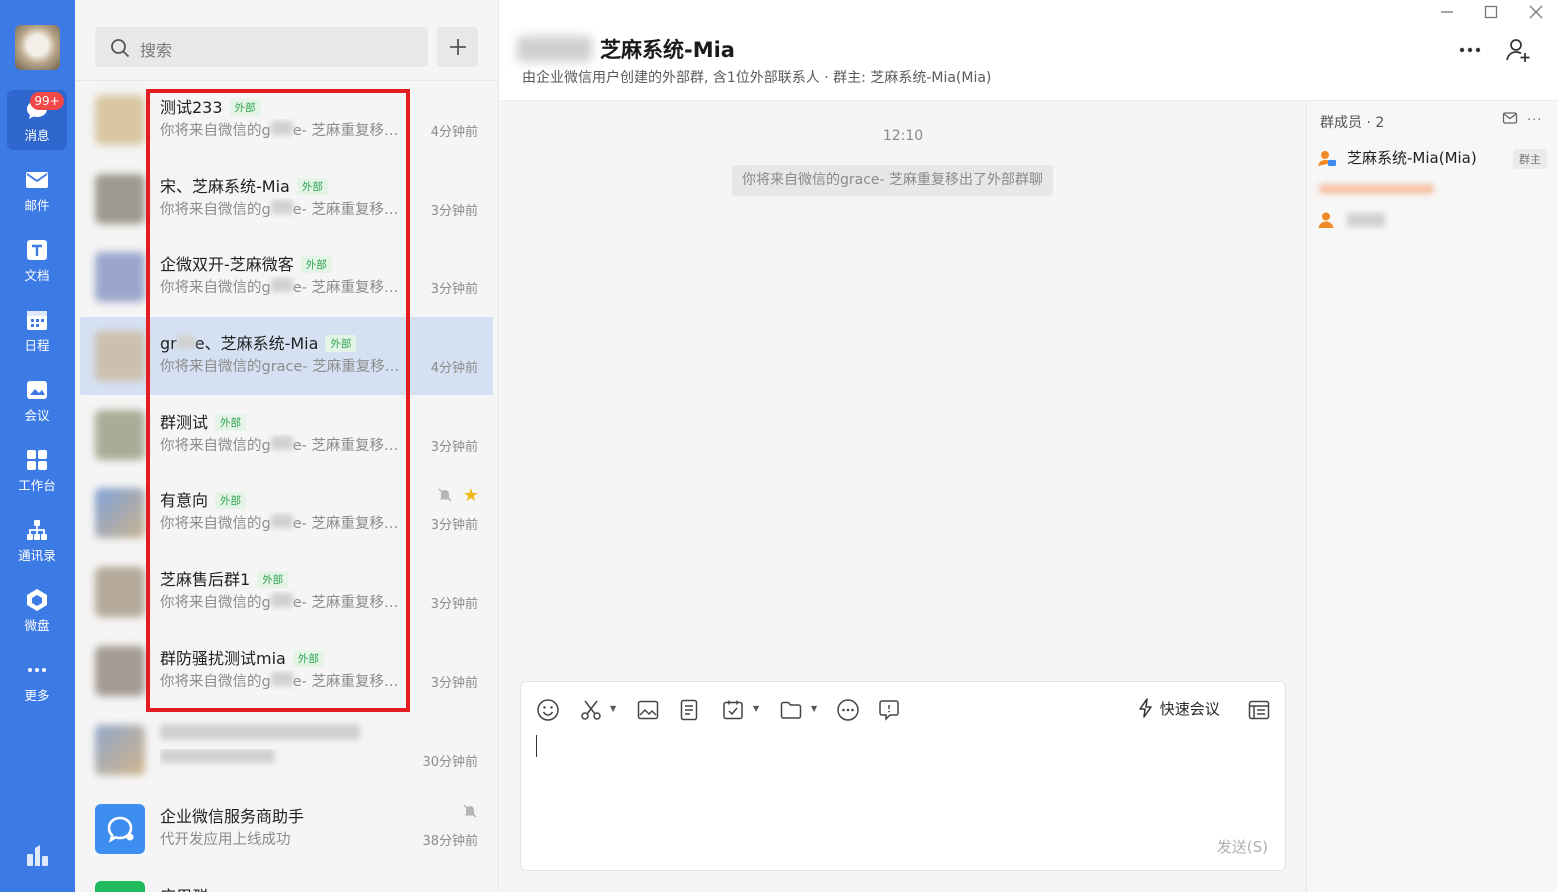 The image size is (1557, 892). Describe the element at coordinates (1432, 220) in the screenshot. I see `member-row` at that location.